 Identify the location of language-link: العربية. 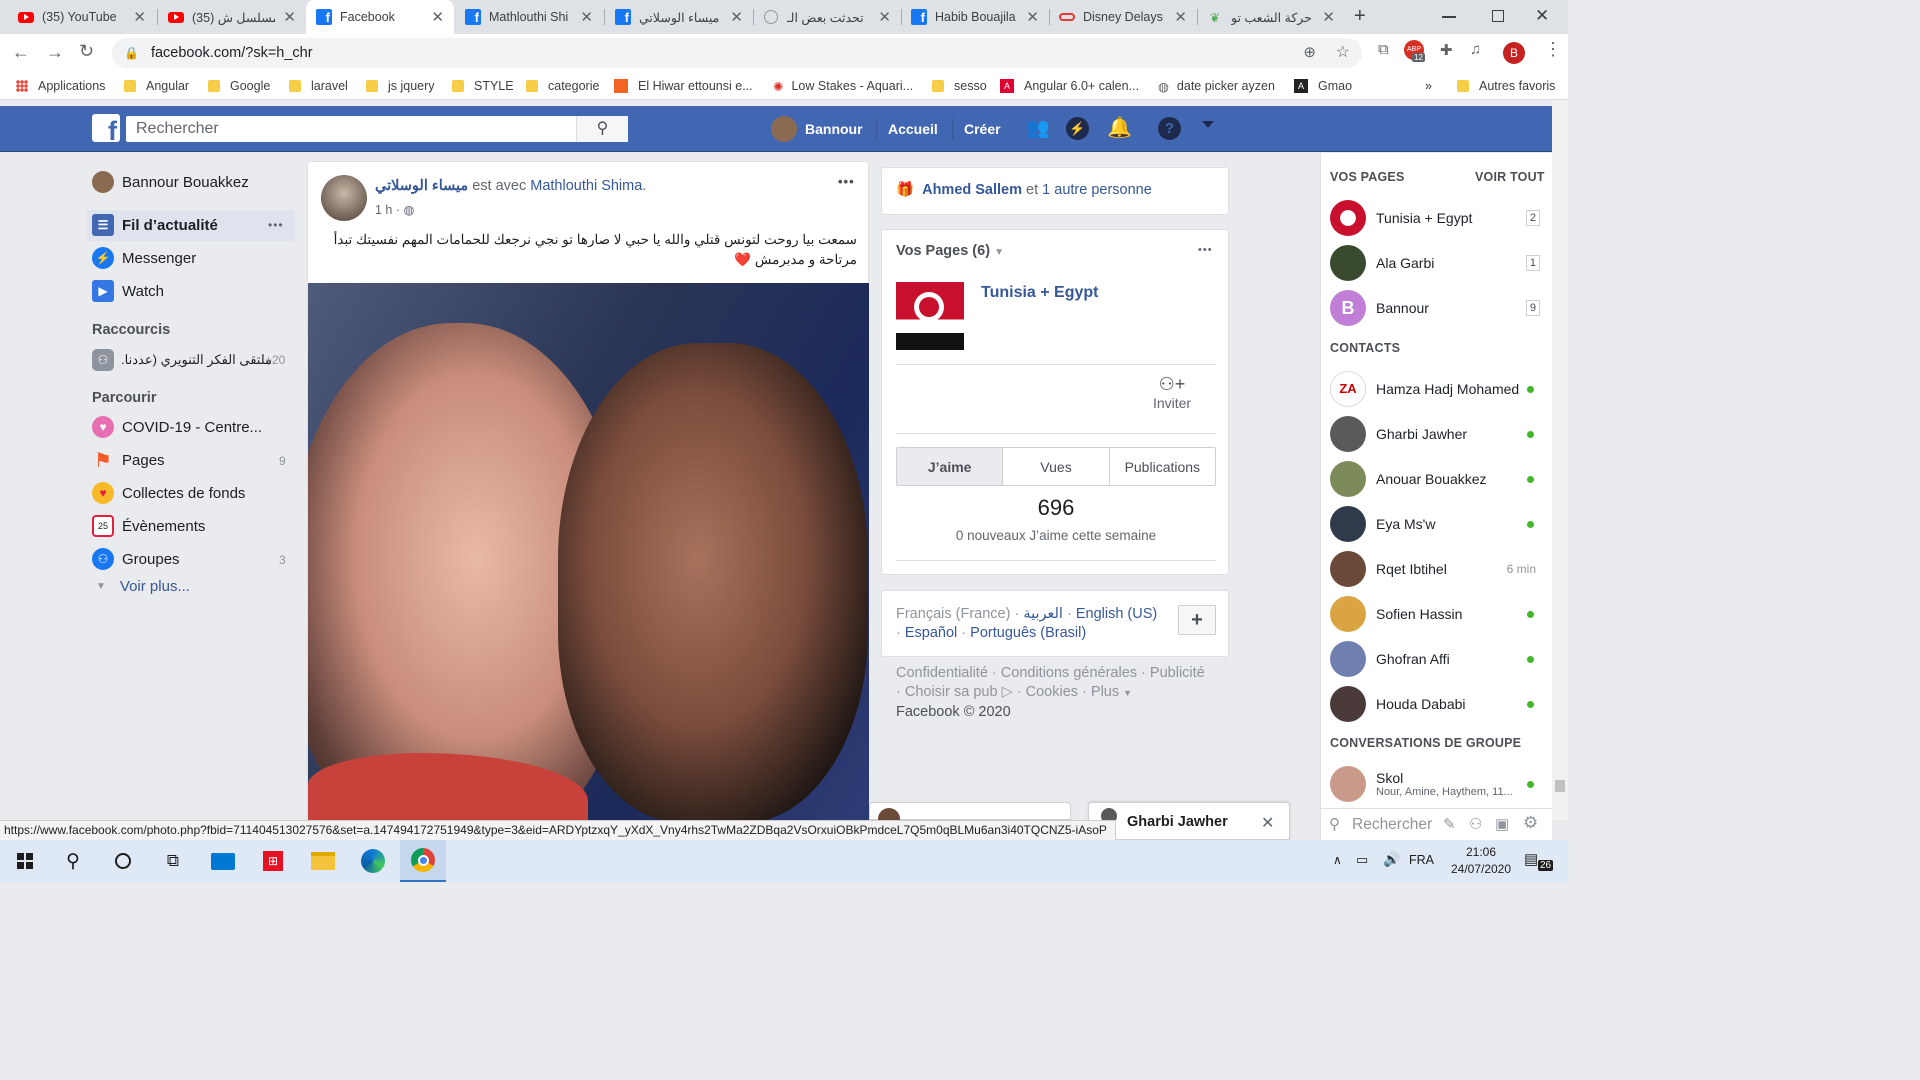
(1043, 614).